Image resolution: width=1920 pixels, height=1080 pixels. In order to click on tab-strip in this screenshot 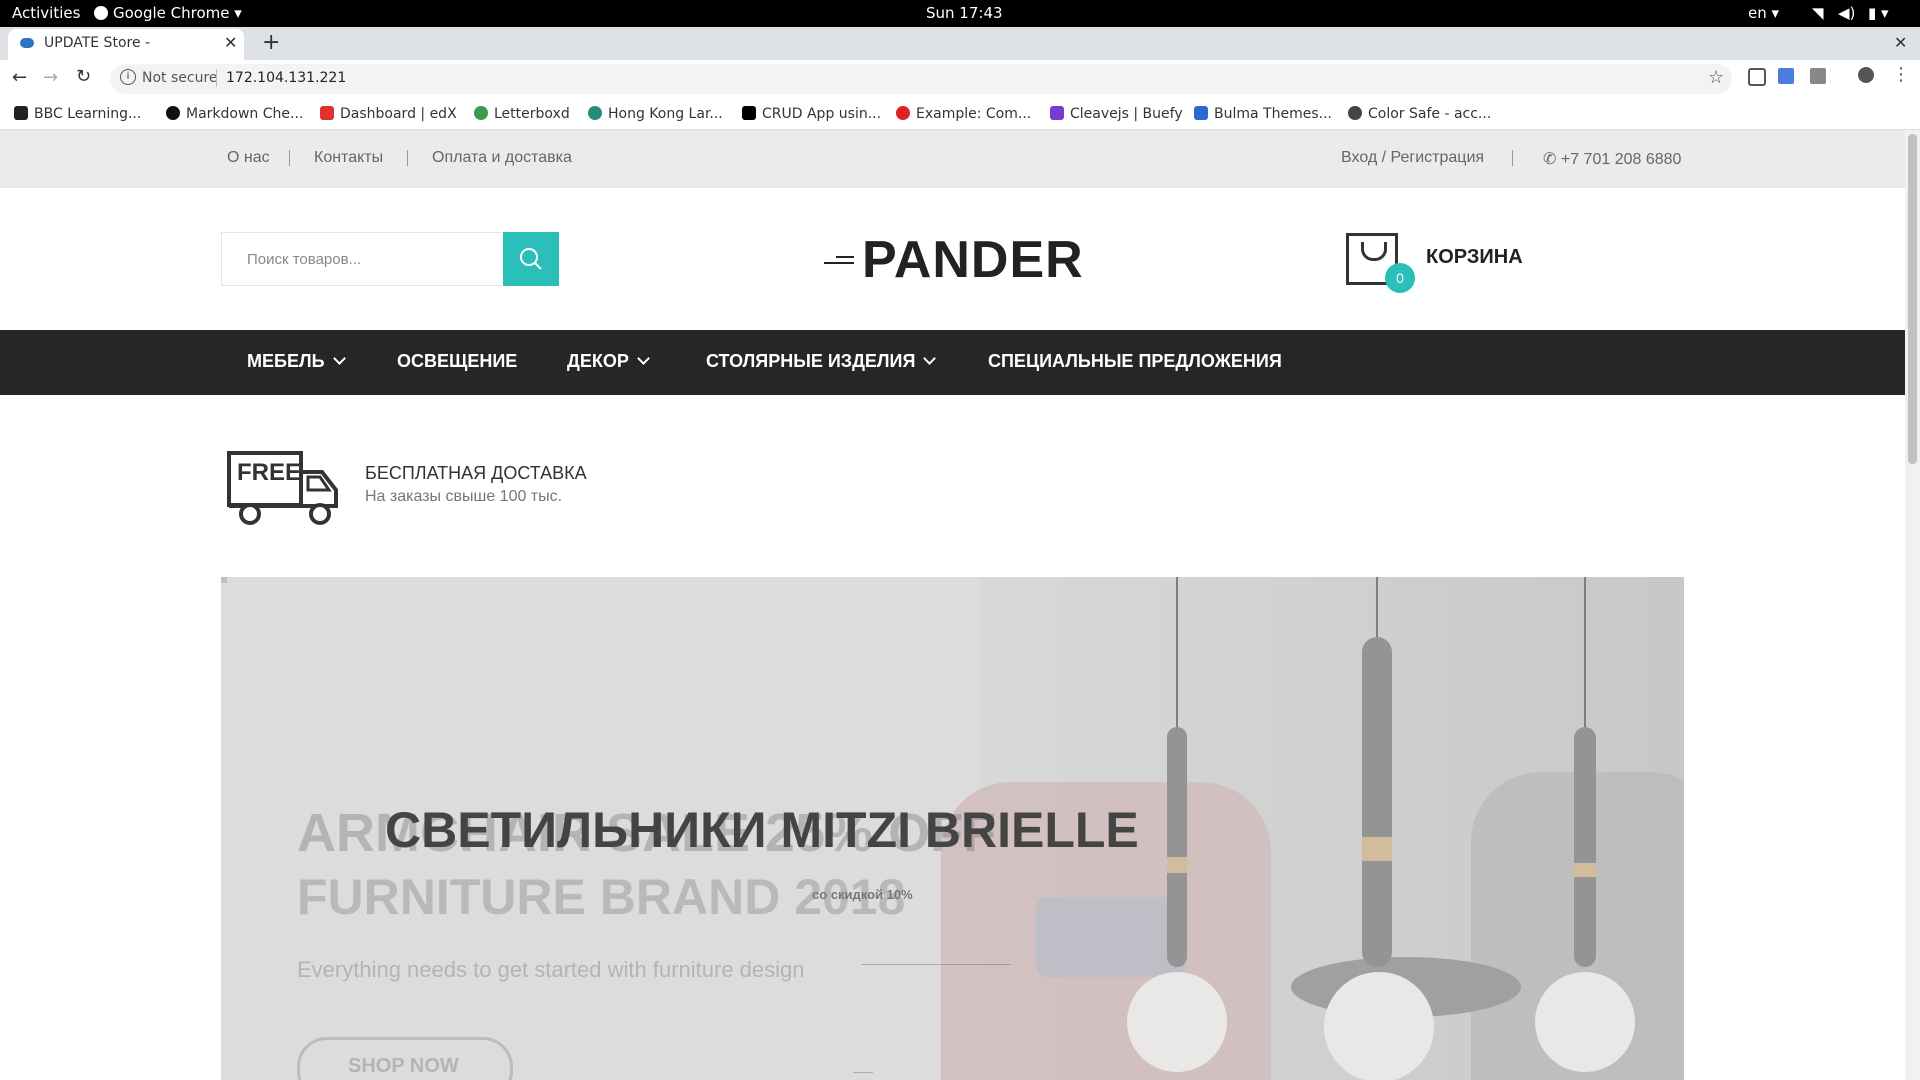, I will do `click(960, 43)`.